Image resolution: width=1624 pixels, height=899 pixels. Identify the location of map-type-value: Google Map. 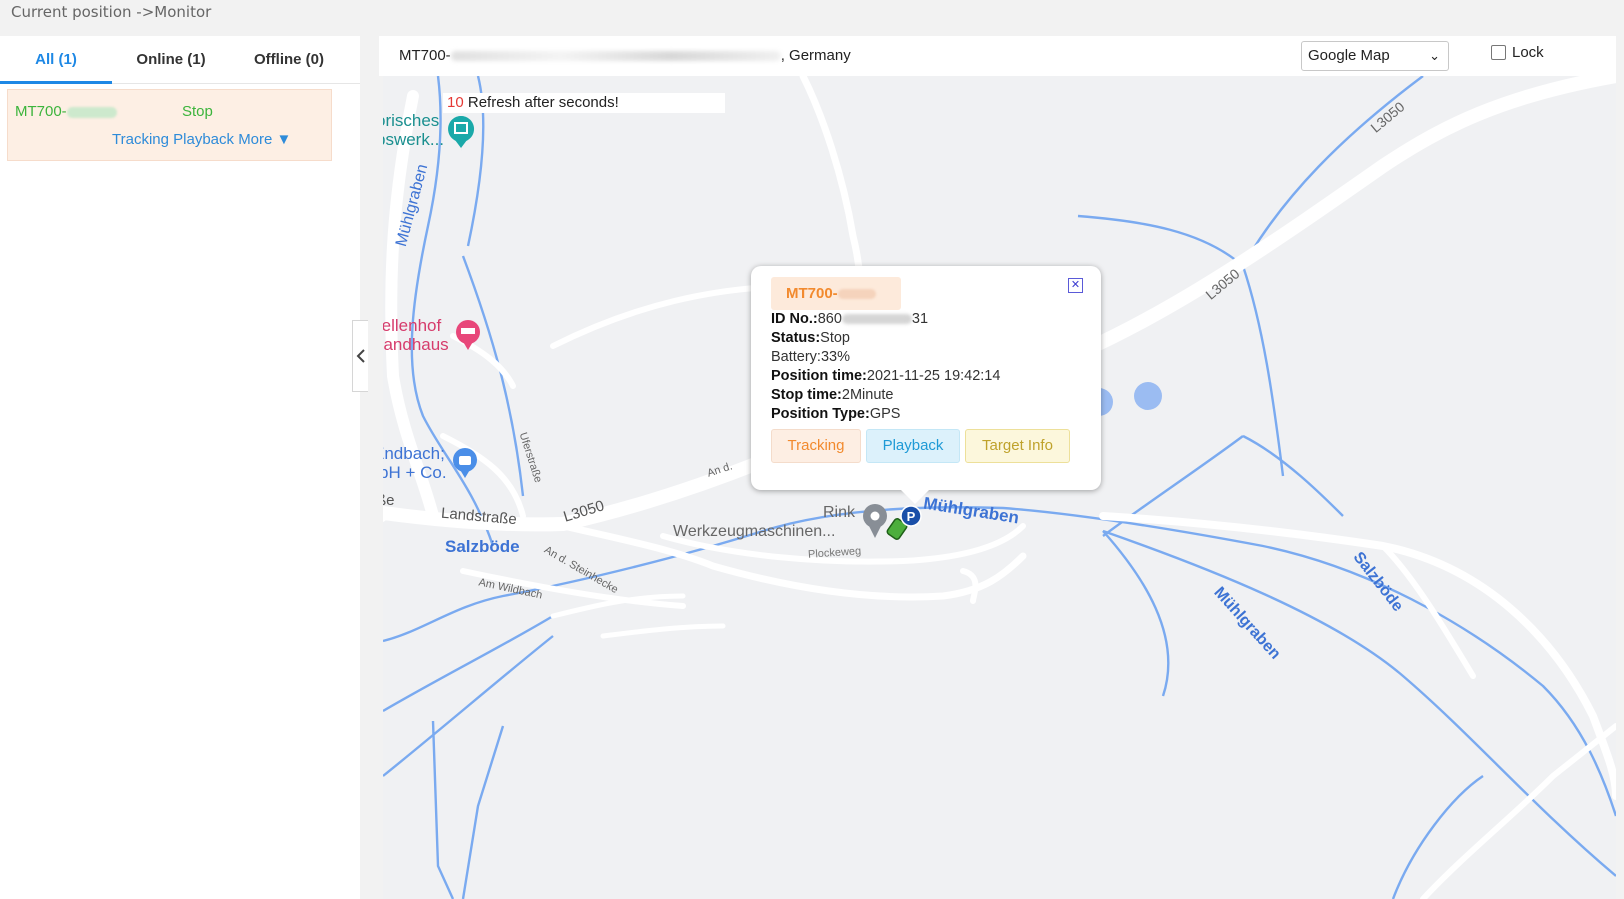
(1349, 55).